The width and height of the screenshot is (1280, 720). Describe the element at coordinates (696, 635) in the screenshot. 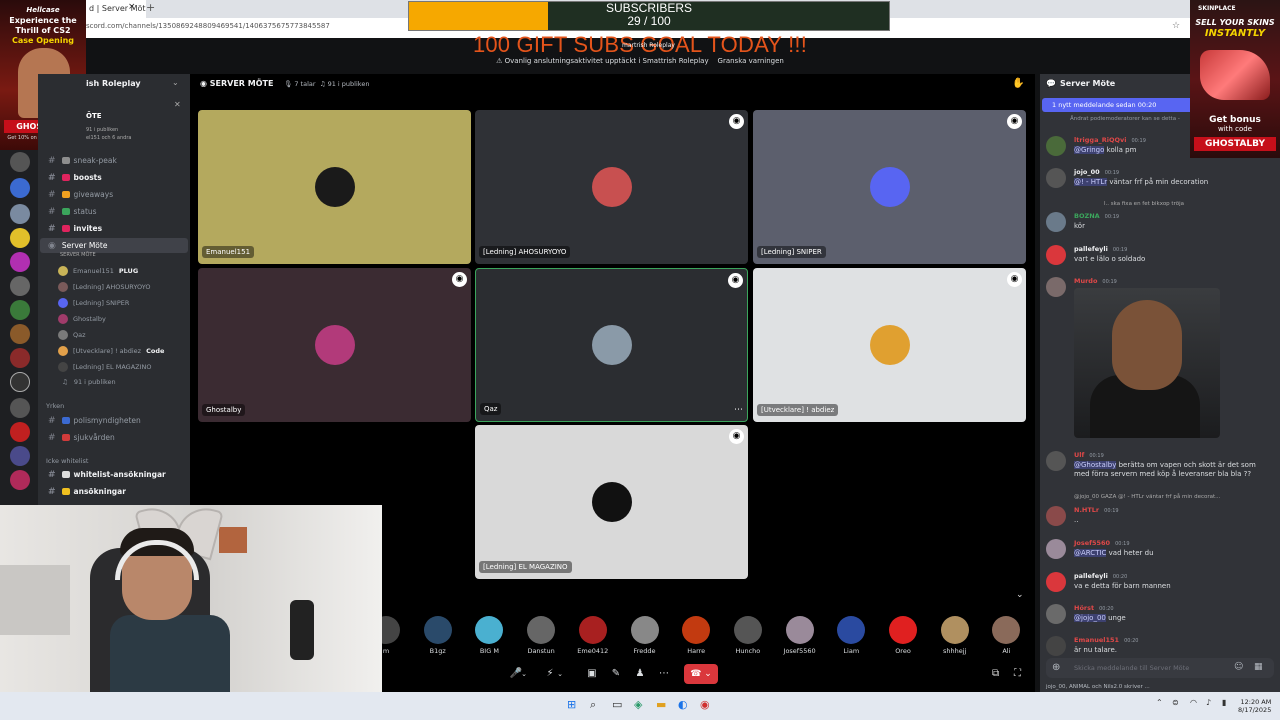

I see `participant-avatar-item: Harre` at that location.